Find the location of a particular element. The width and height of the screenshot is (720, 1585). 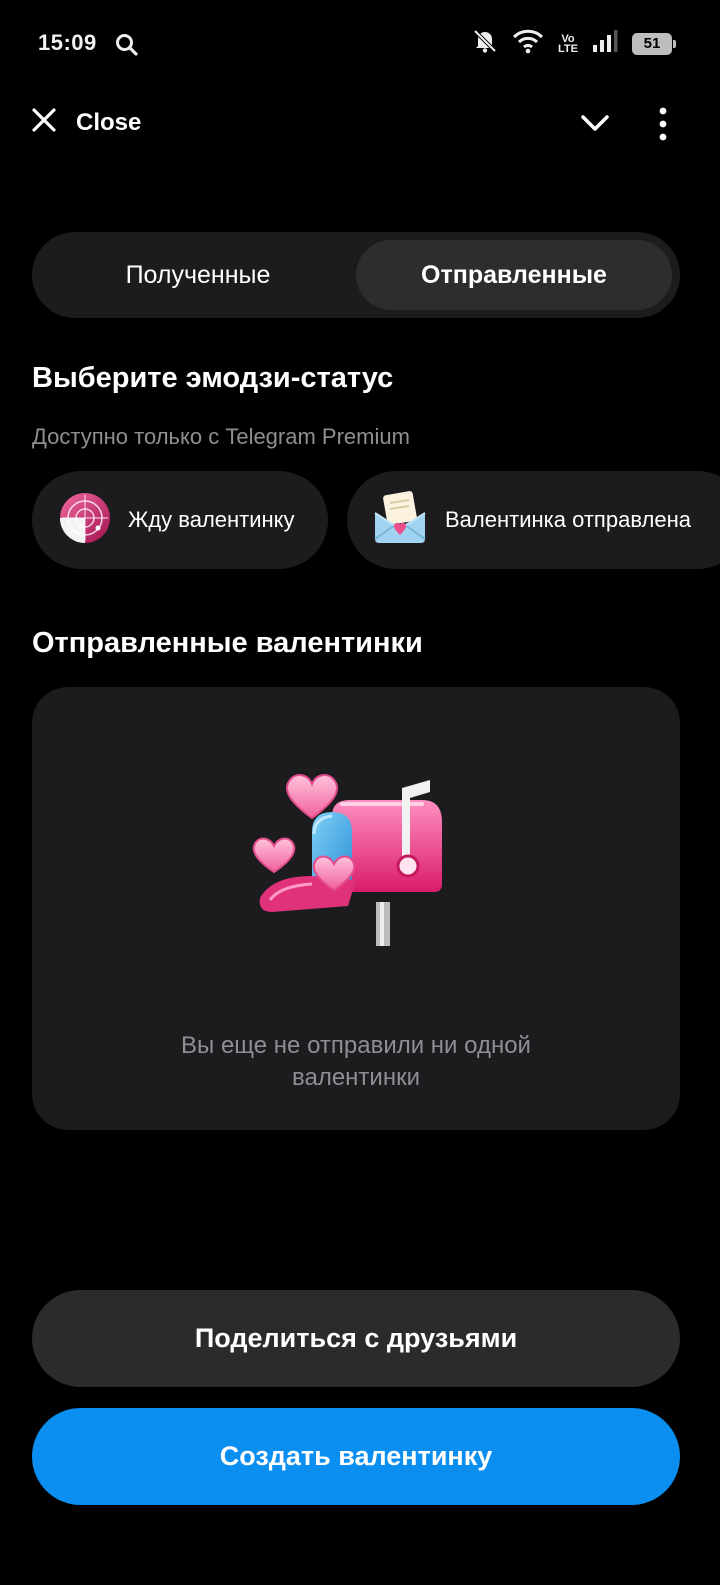

search-icon is located at coordinates (127, 47).